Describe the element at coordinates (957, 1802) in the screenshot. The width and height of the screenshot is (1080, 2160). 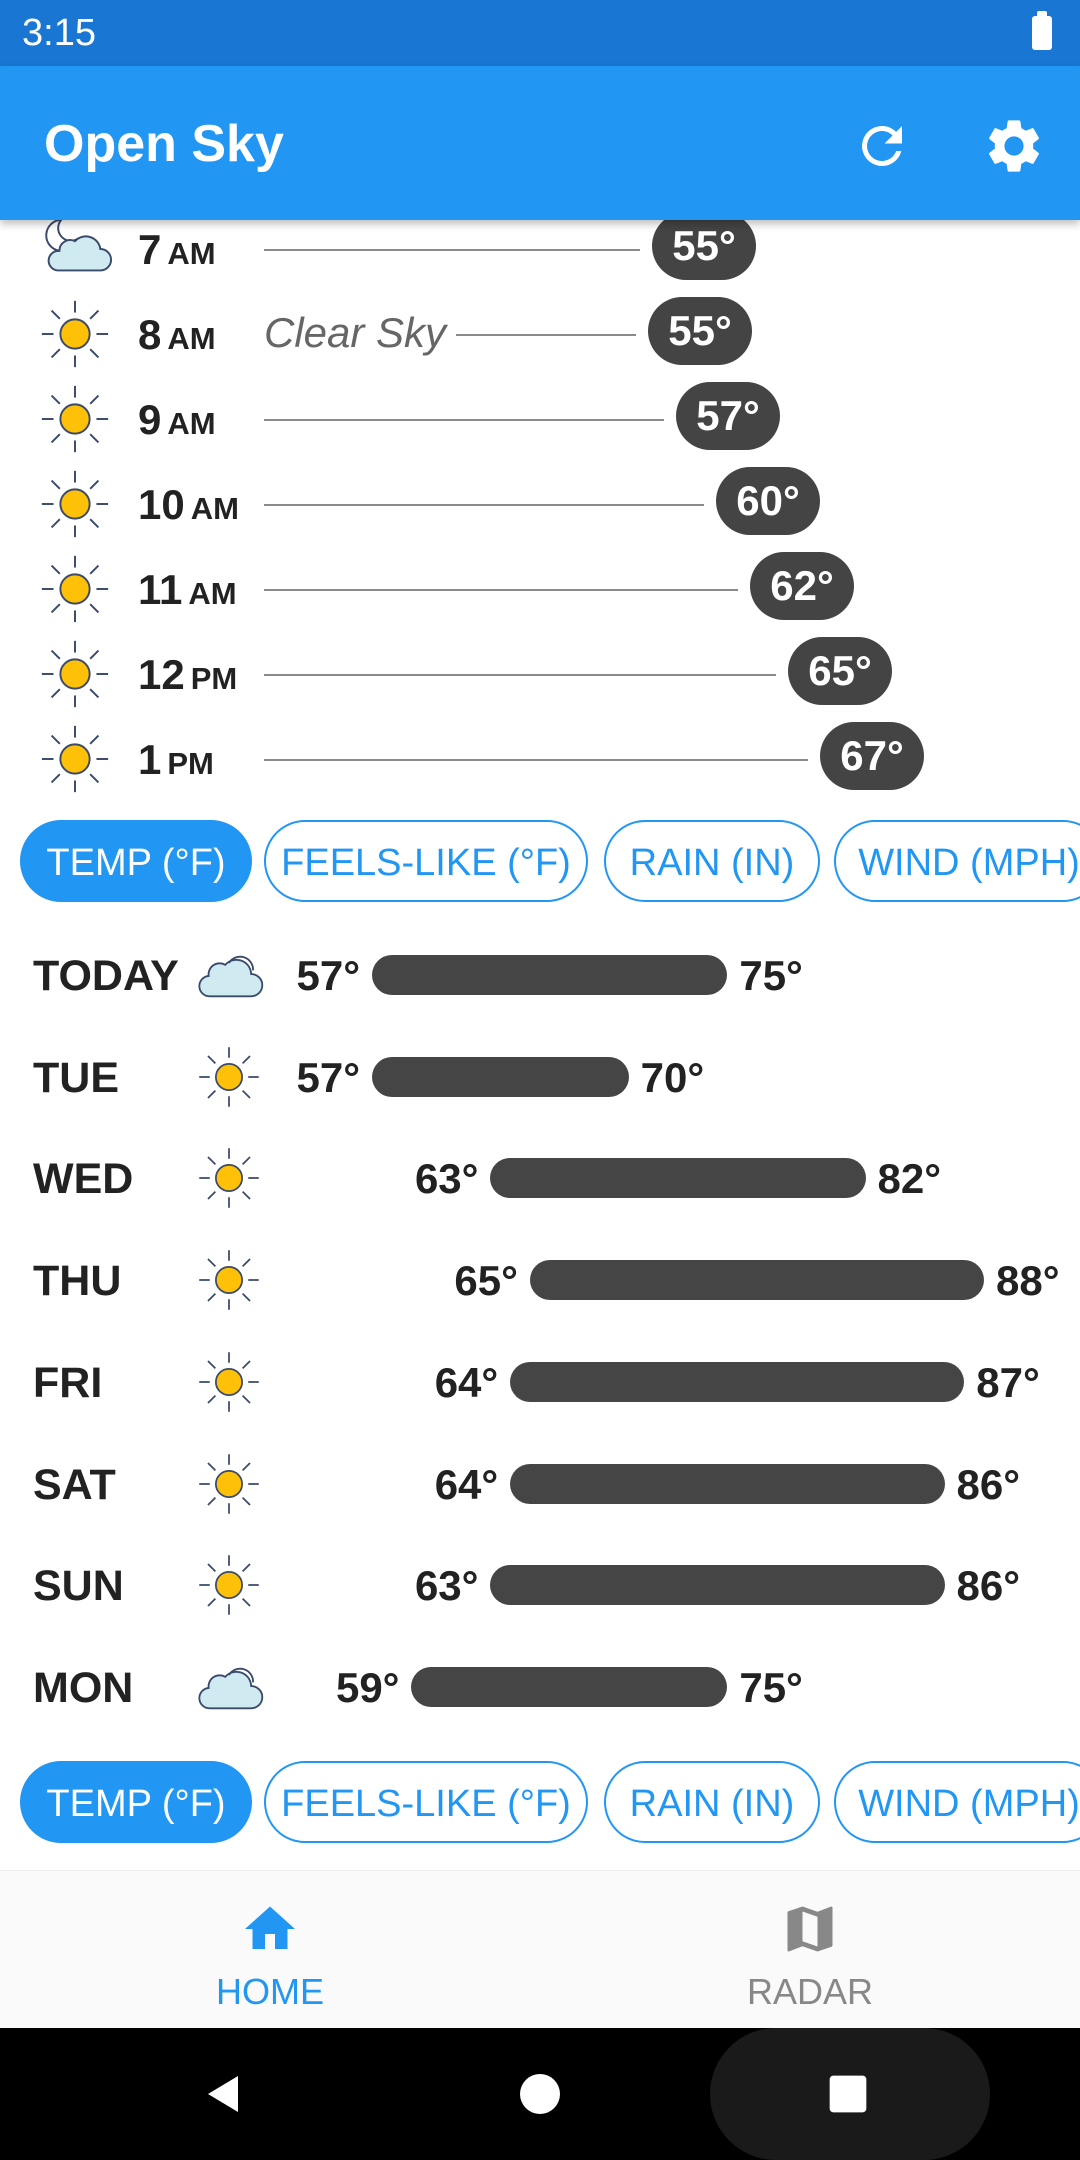
I see `daily-metric-chip: WIND (MPH)` at that location.